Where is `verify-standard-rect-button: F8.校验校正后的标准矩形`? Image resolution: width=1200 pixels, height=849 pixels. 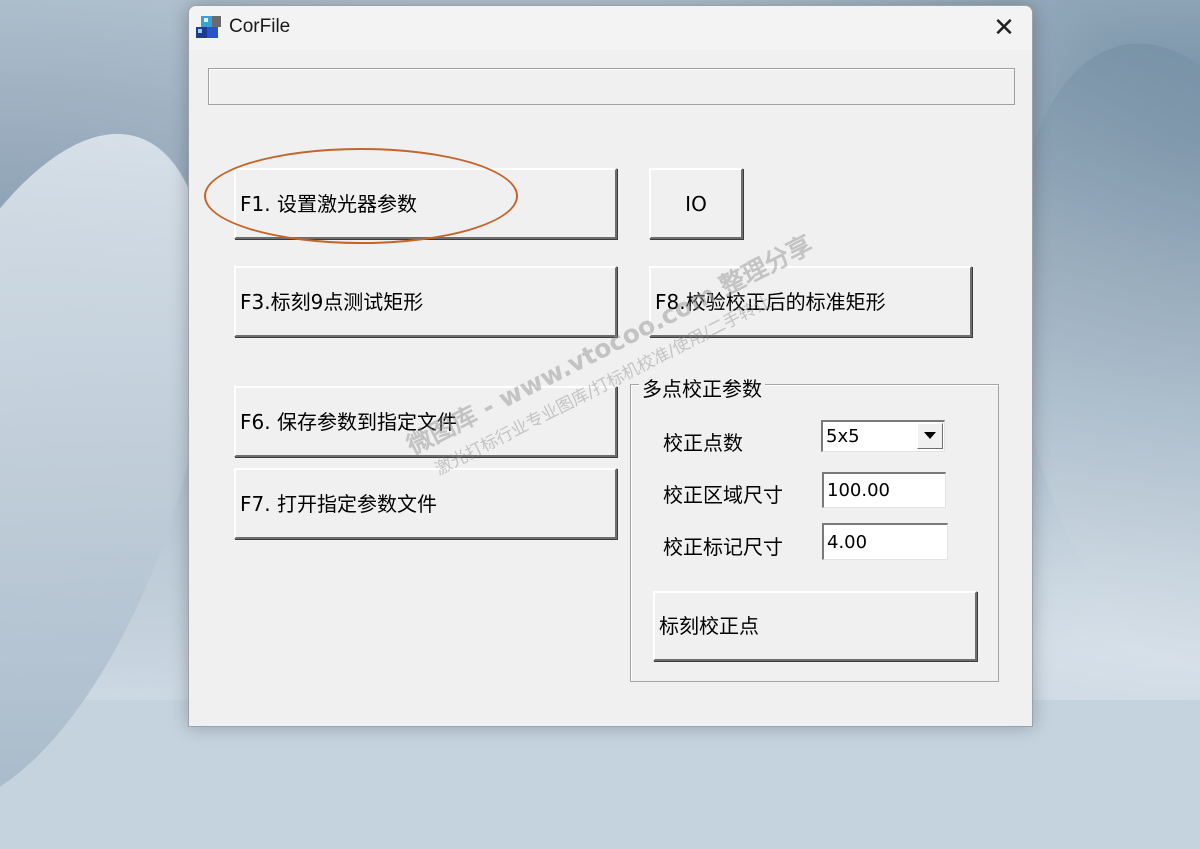 verify-standard-rect-button: F8.校验校正后的标准矩形 is located at coordinates (810, 301).